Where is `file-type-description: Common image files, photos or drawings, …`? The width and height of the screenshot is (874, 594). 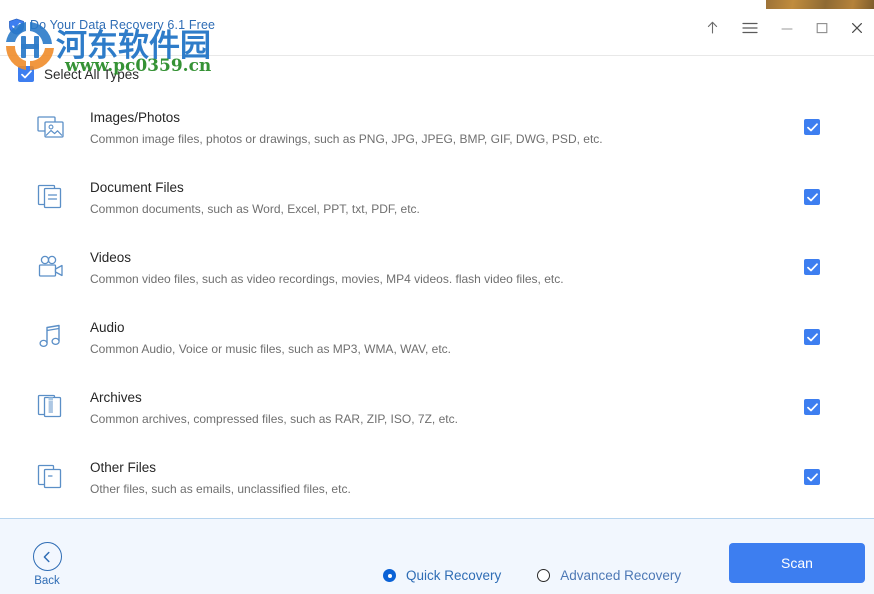 file-type-description: Common image files, photos or drawings, … is located at coordinates (346, 138).